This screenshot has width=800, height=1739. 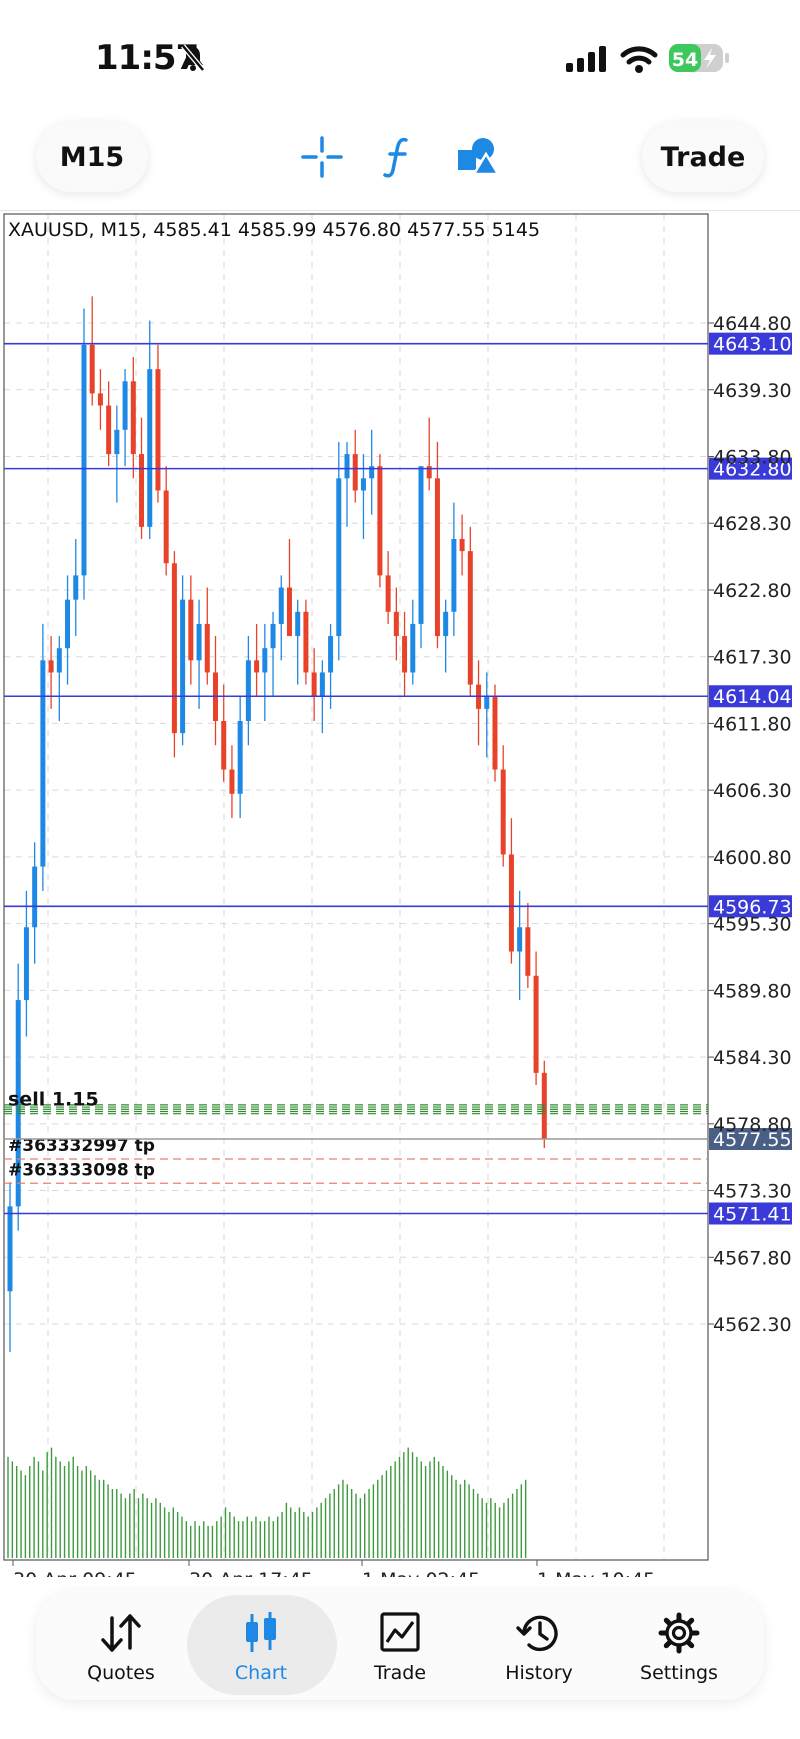 What do you see at coordinates (752, 658) in the screenshot?
I see `price-tick-label: 4617.30` at bounding box center [752, 658].